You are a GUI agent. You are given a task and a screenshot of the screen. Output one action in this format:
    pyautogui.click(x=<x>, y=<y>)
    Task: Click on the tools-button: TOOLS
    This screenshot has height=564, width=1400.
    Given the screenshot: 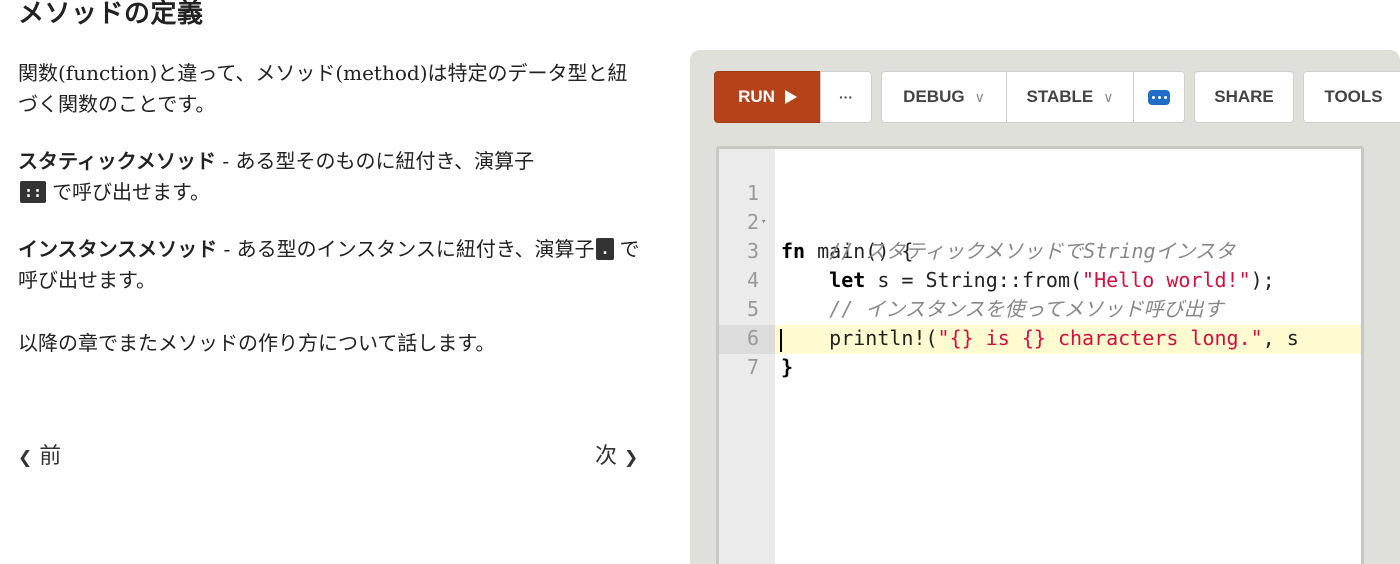 What is the action you would take?
    pyautogui.click(x=1351, y=97)
    